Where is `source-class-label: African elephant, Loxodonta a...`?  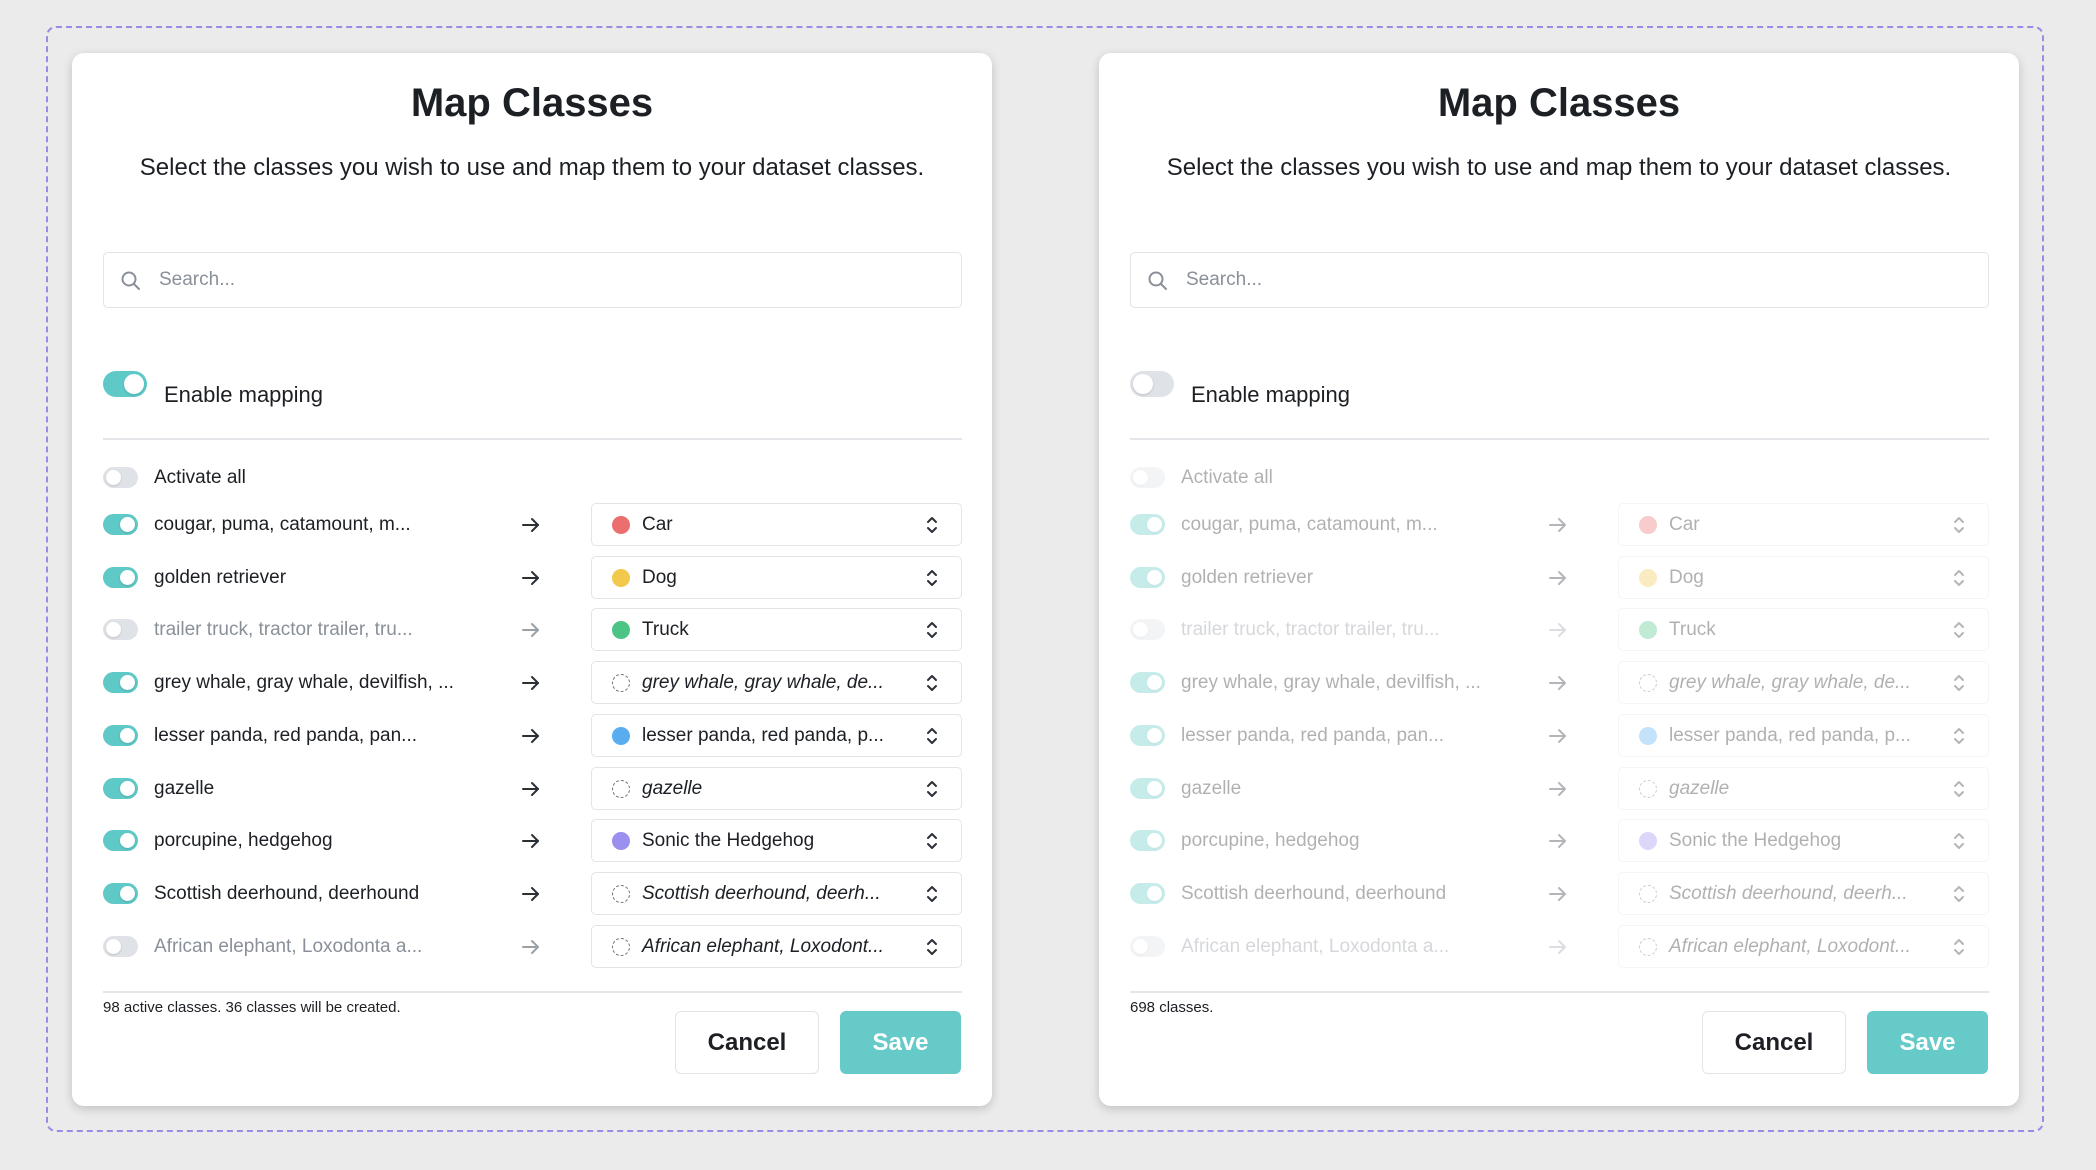 source-class-label: African elephant, Loxodonta a... is located at coordinates (1315, 946).